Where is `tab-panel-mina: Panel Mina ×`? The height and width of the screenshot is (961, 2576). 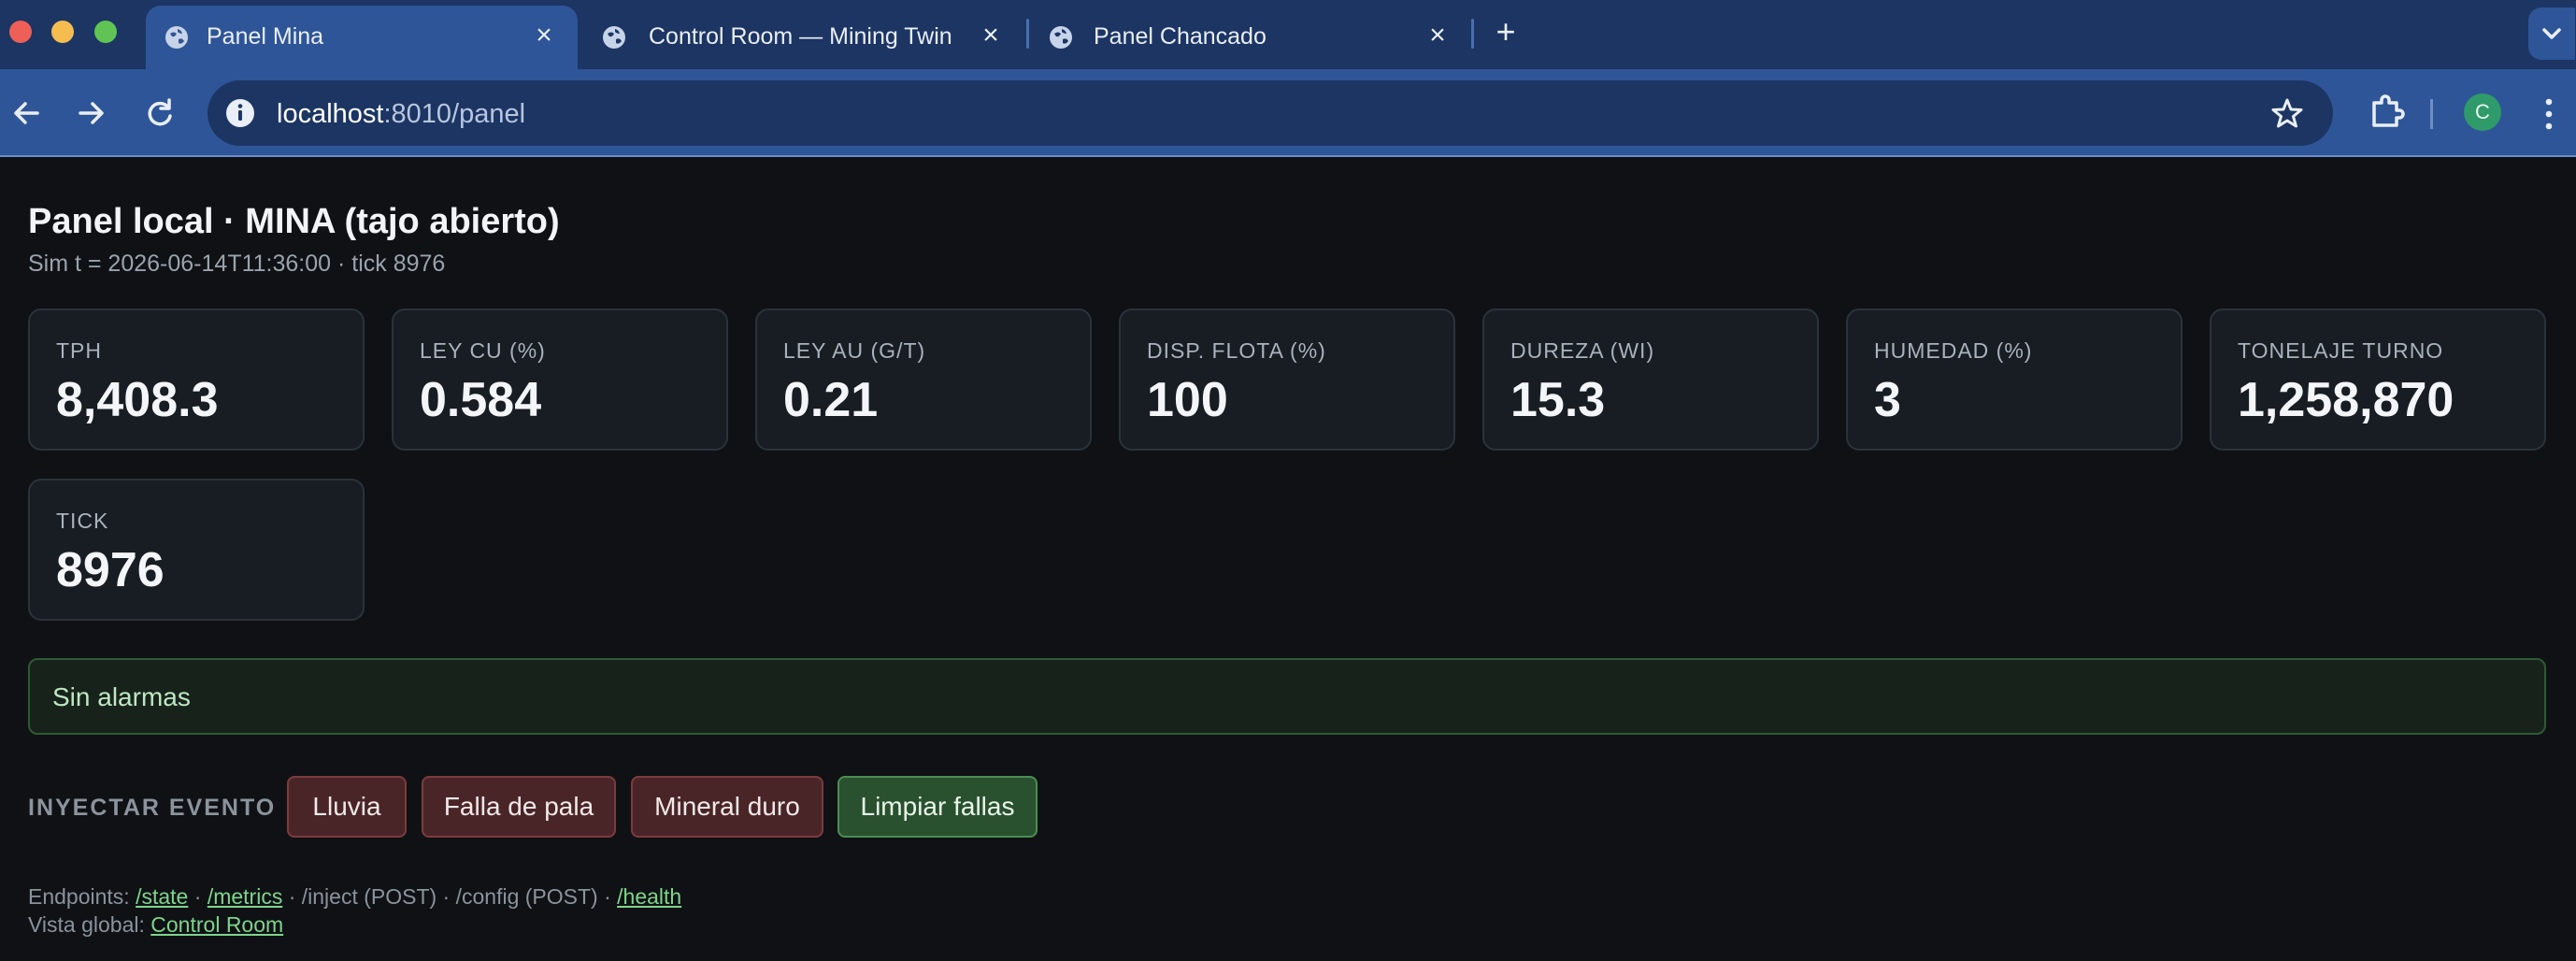 tab-panel-mina: Panel Mina × is located at coordinates (362, 38).